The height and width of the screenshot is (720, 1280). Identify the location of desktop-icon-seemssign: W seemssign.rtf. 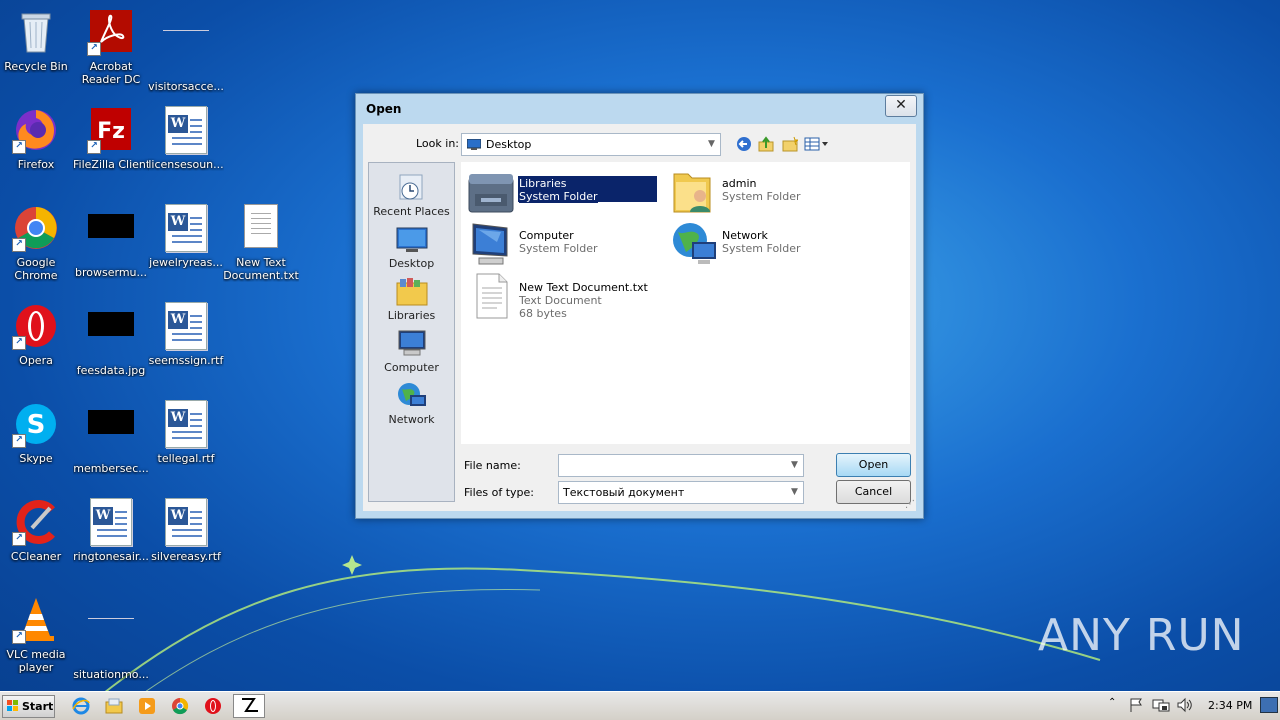
(186, 332).